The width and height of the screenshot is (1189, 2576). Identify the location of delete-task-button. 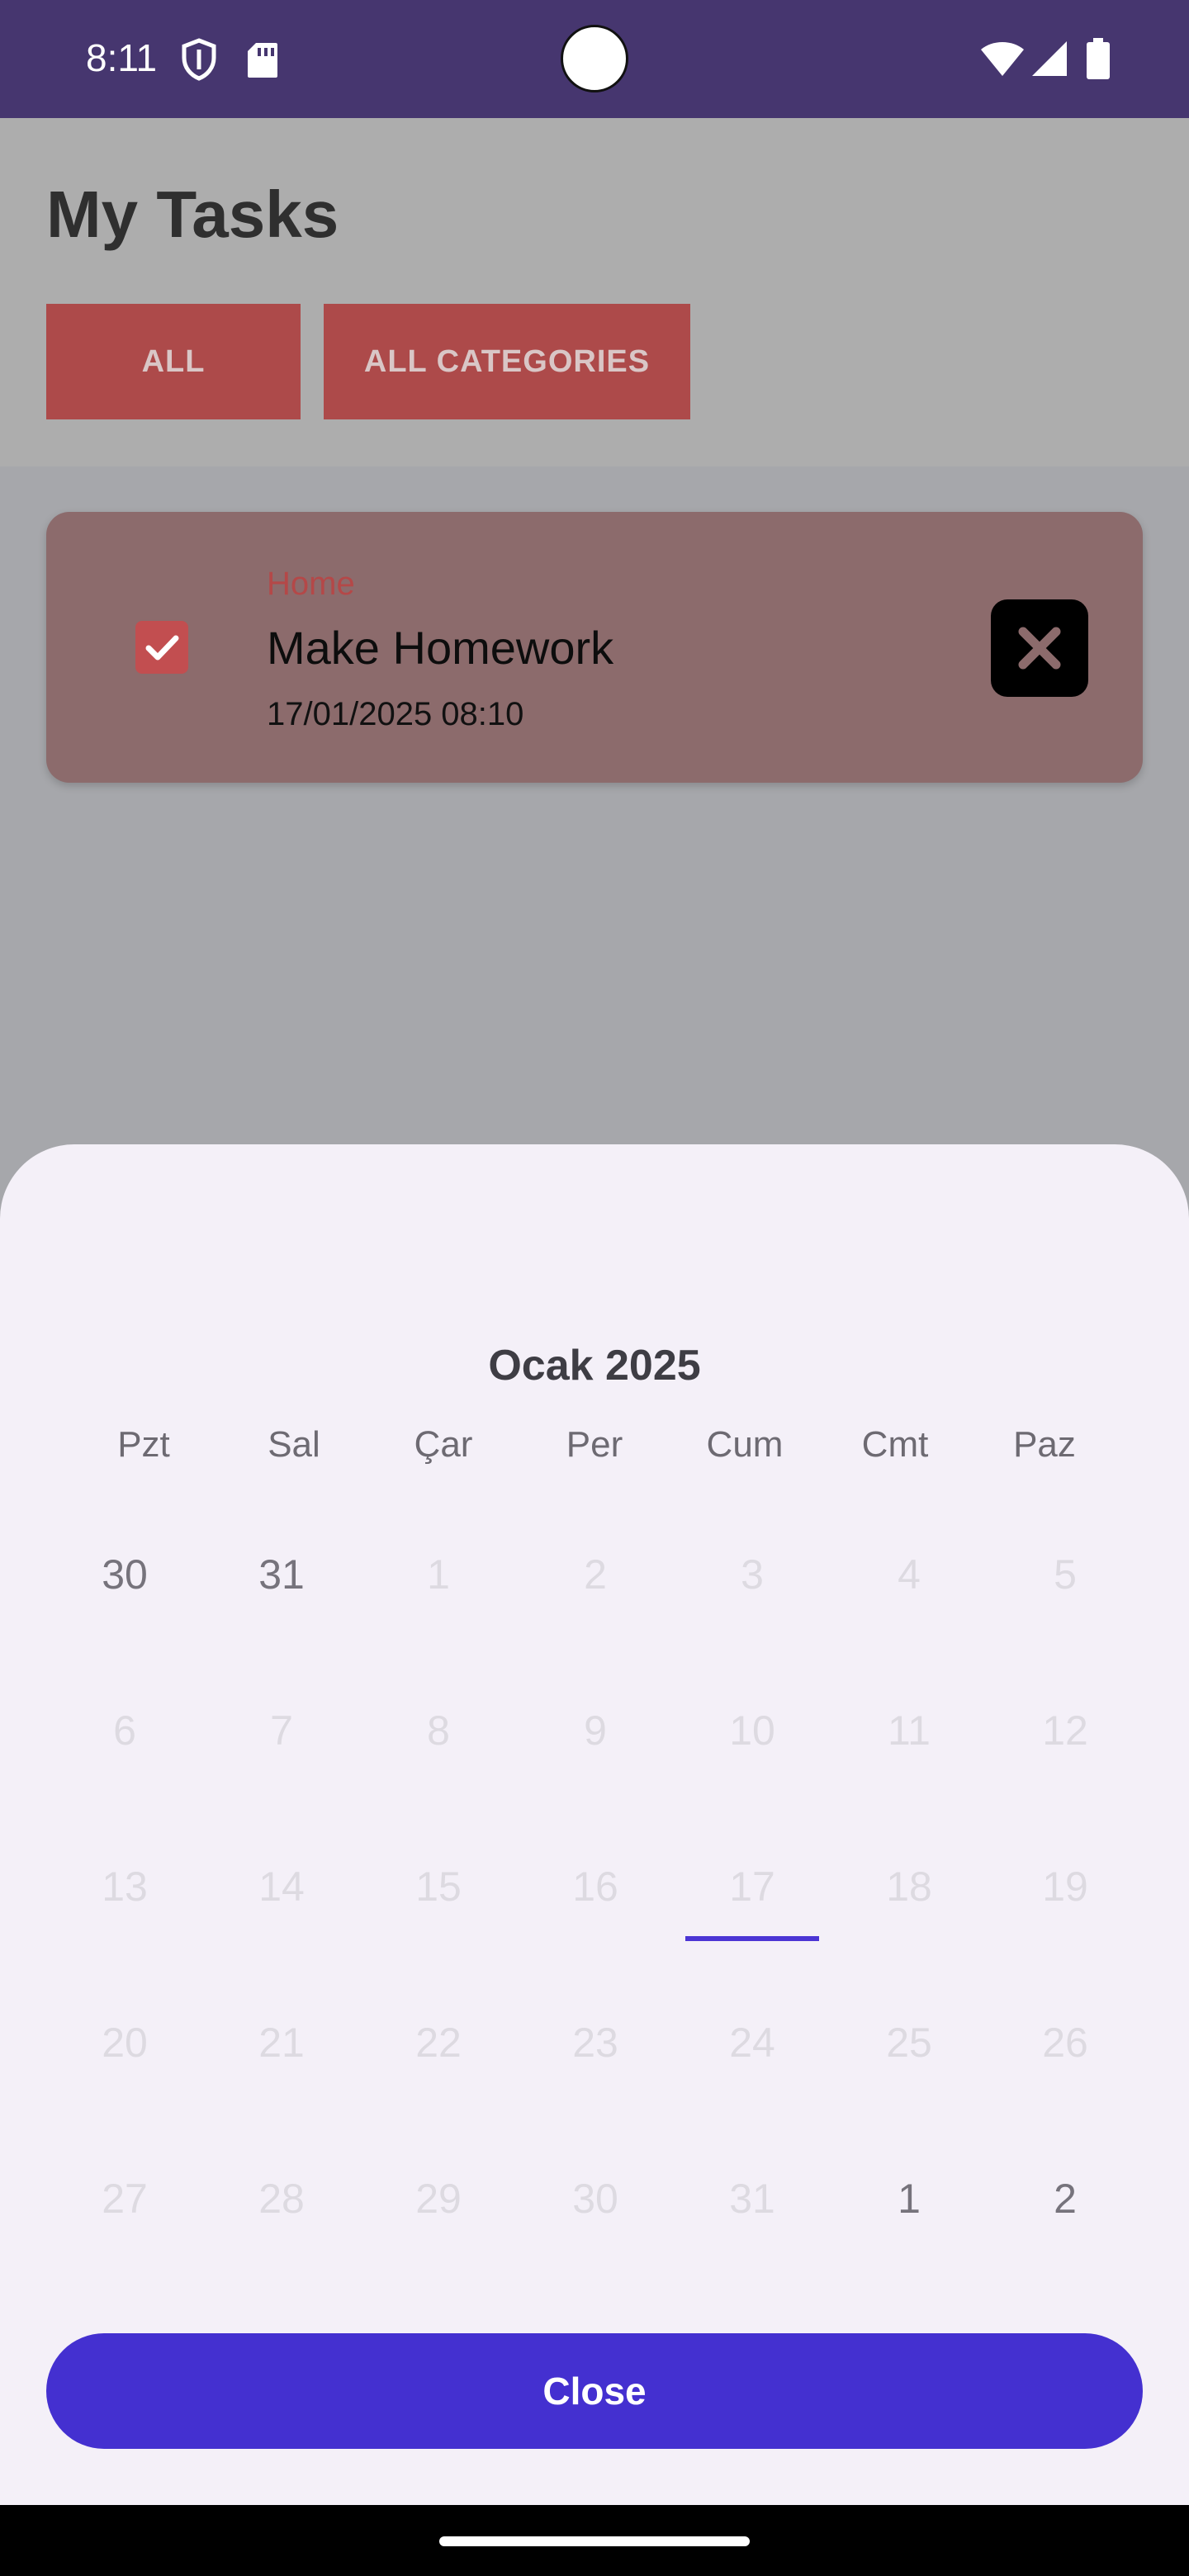
(1039, 648).